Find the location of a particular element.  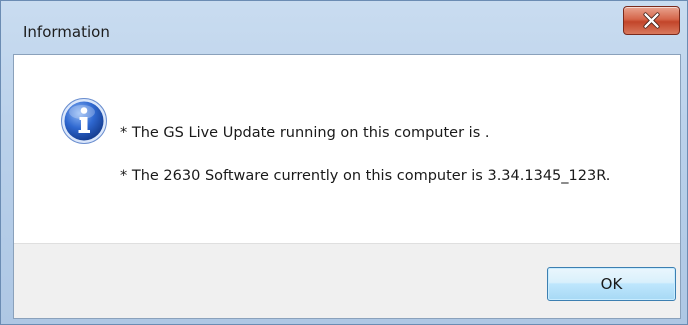

dialog-title: Information is located at coordinates (66, 32).